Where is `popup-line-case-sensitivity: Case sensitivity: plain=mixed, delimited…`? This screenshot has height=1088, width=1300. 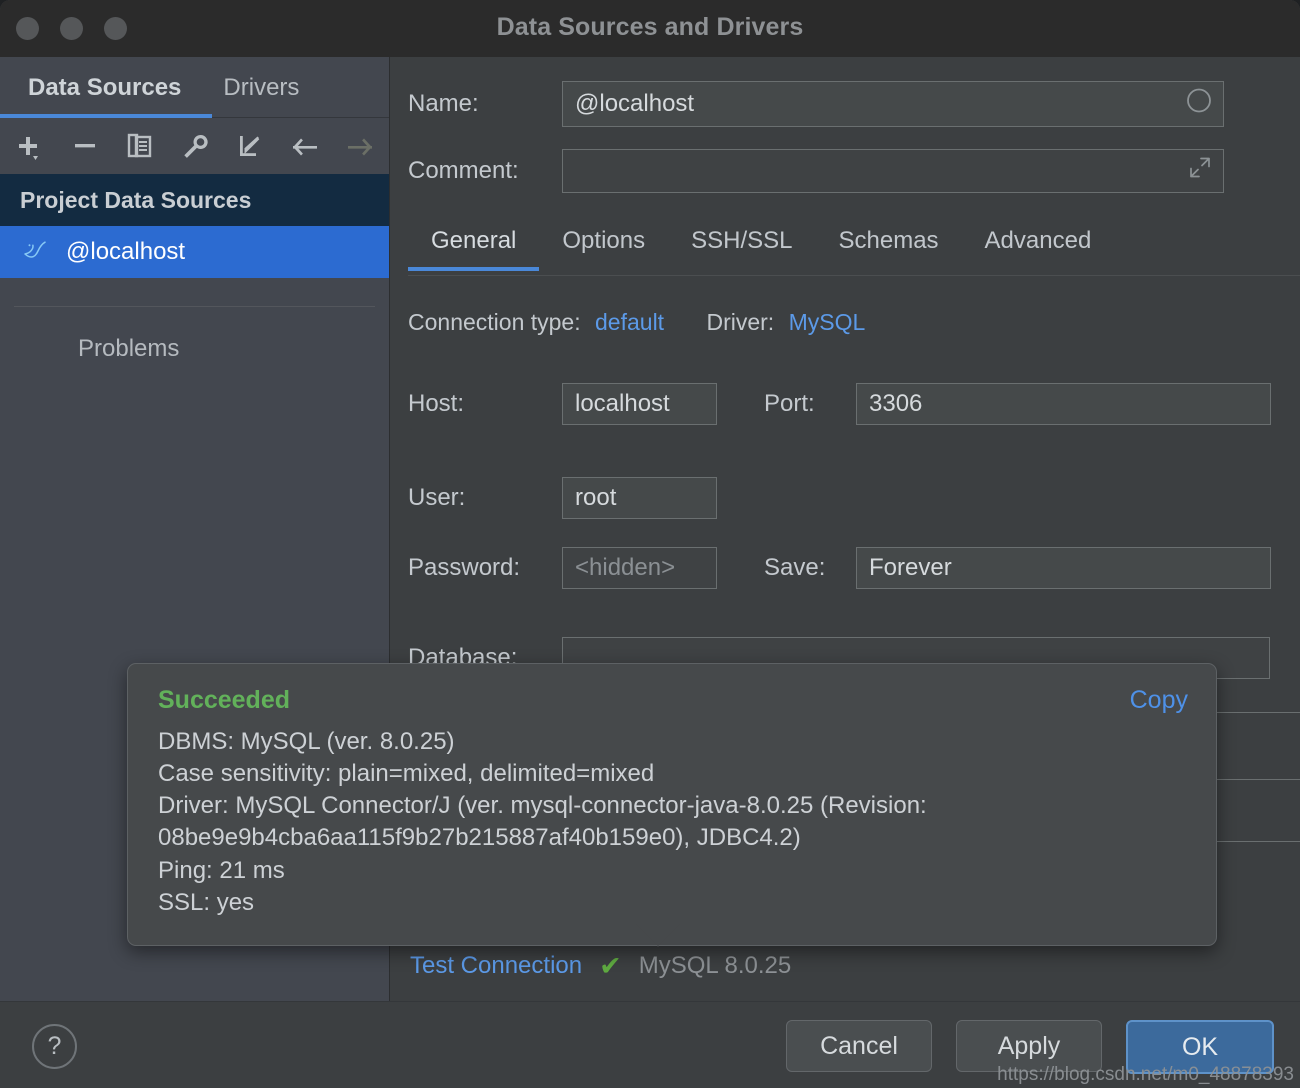
popup-line-case-sensitivity: Case sensitivity: plain=mixed, delimited… is located at coordinates (406, 774).